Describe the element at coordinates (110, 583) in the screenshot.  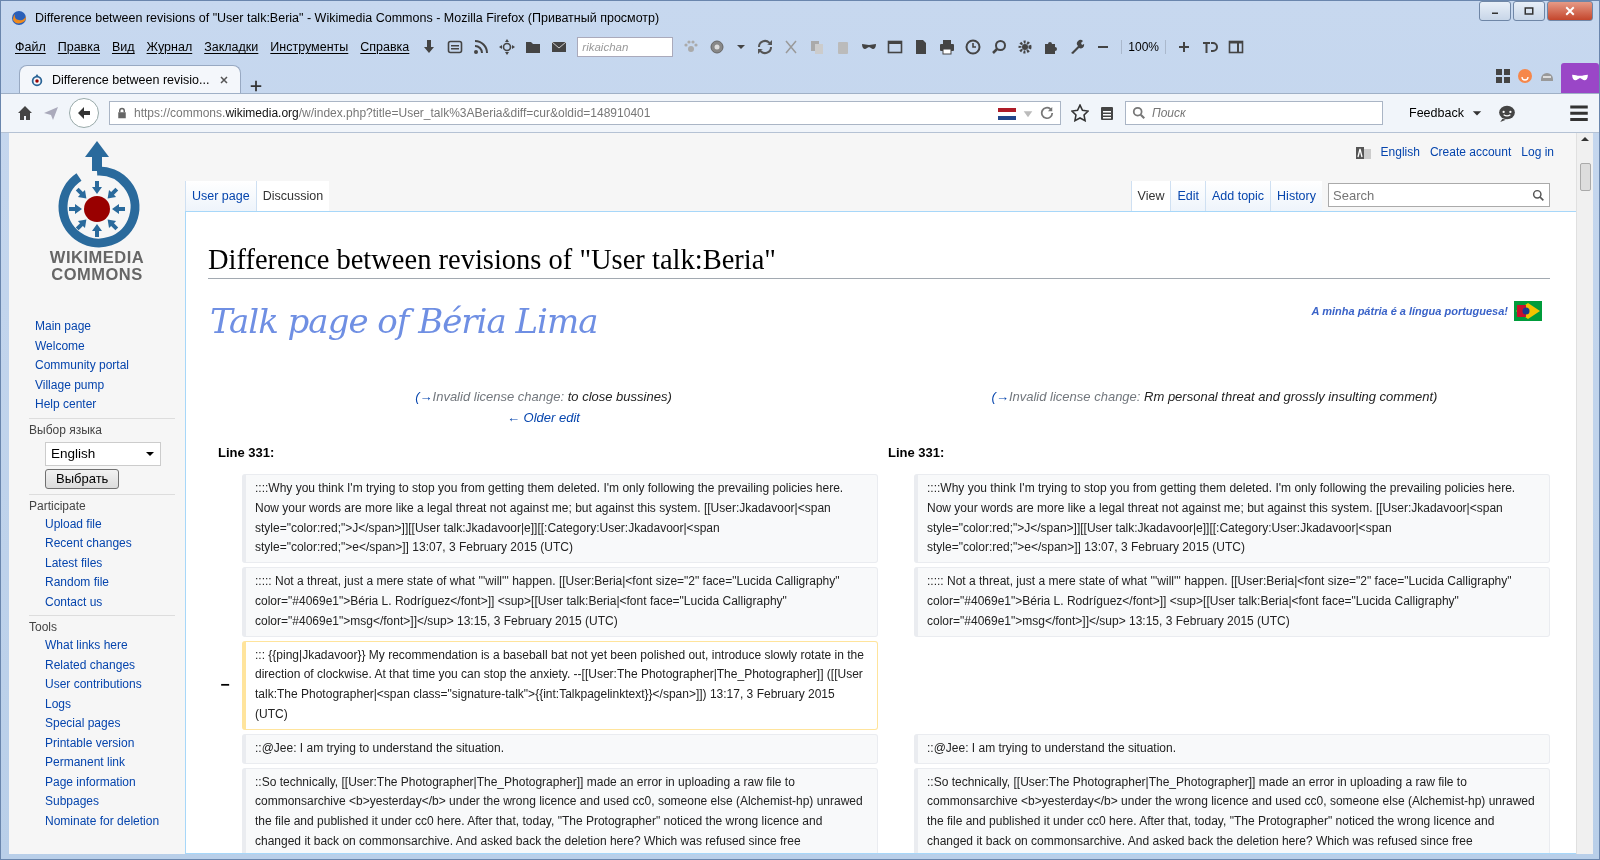
I see `sidebar-link: Random file` at that location.